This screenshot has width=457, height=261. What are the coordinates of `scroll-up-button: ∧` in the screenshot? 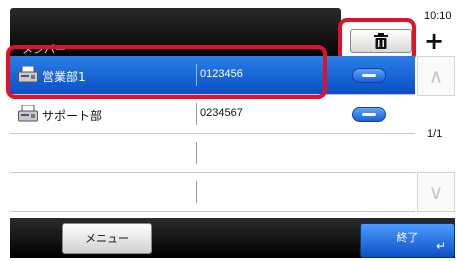 It's located at (436, 76).